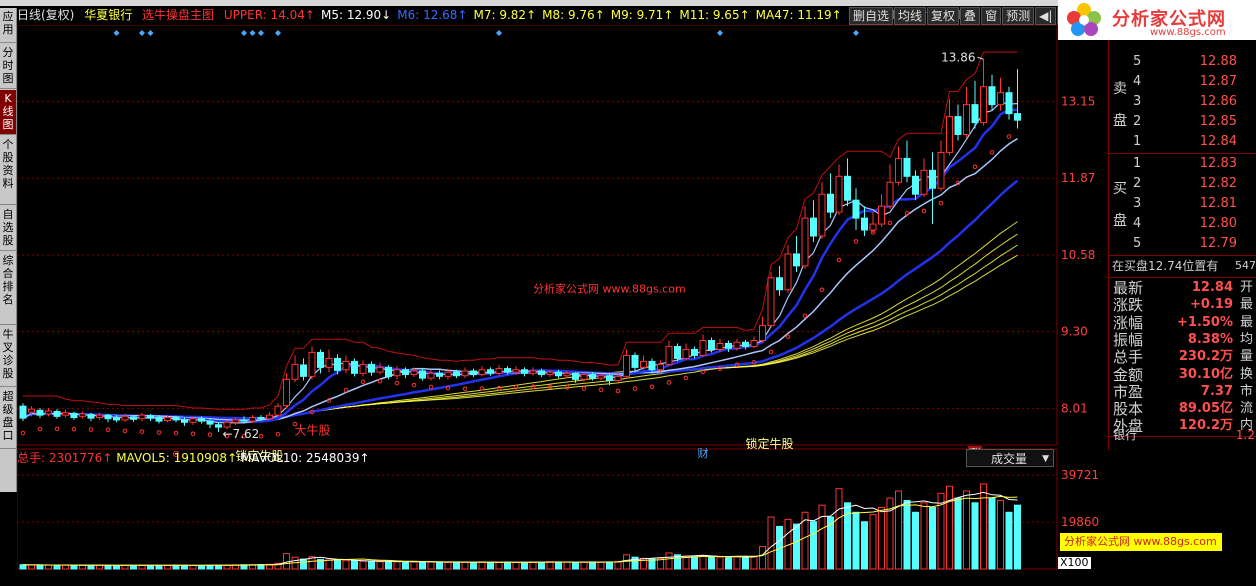 This screenshot has height=586, width=1256. What do you see at coordinates (8, 228) in the screenshot?
I see `left-tab-4: 自选股` at bounding box center [8, 228].